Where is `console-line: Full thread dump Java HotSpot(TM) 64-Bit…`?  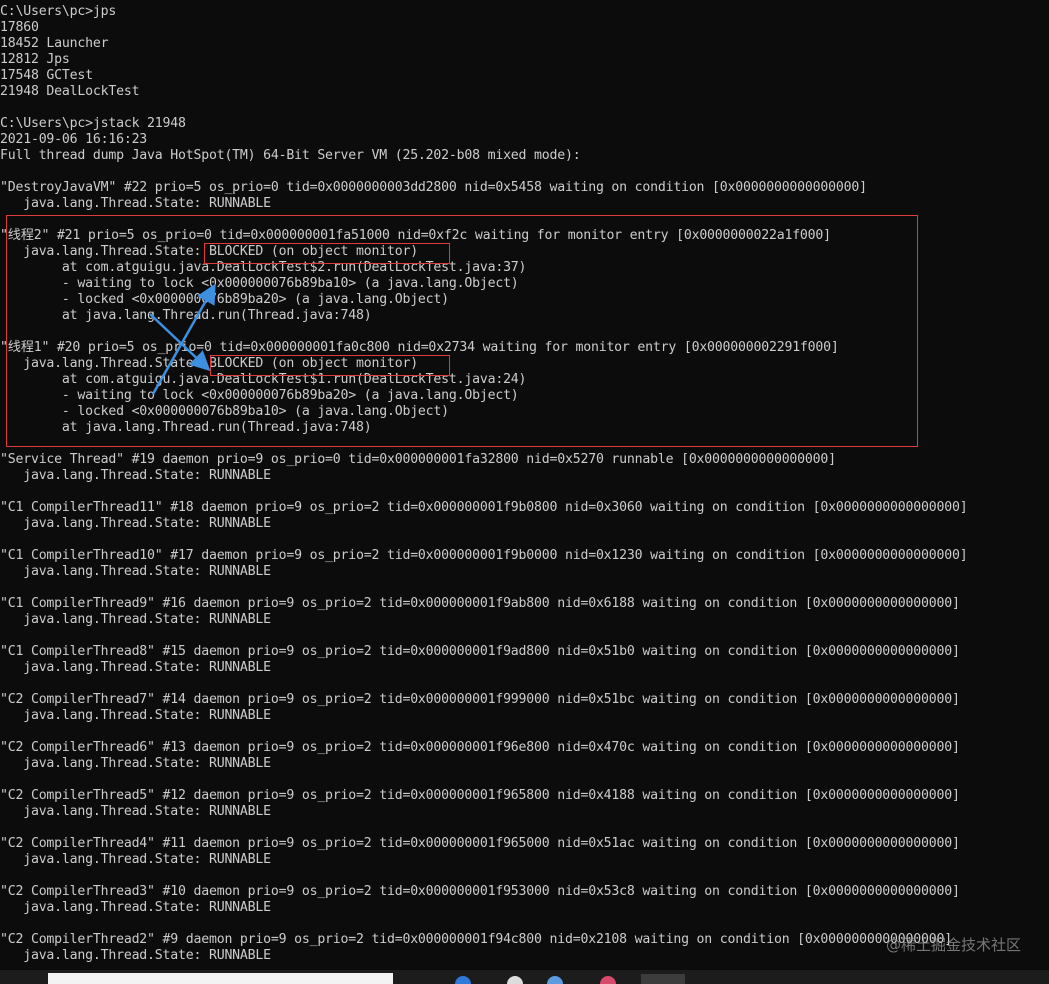 console-line: Full thread dump Java HotSpot(TM) 64-Bit… is located at coordinates (290, 155).